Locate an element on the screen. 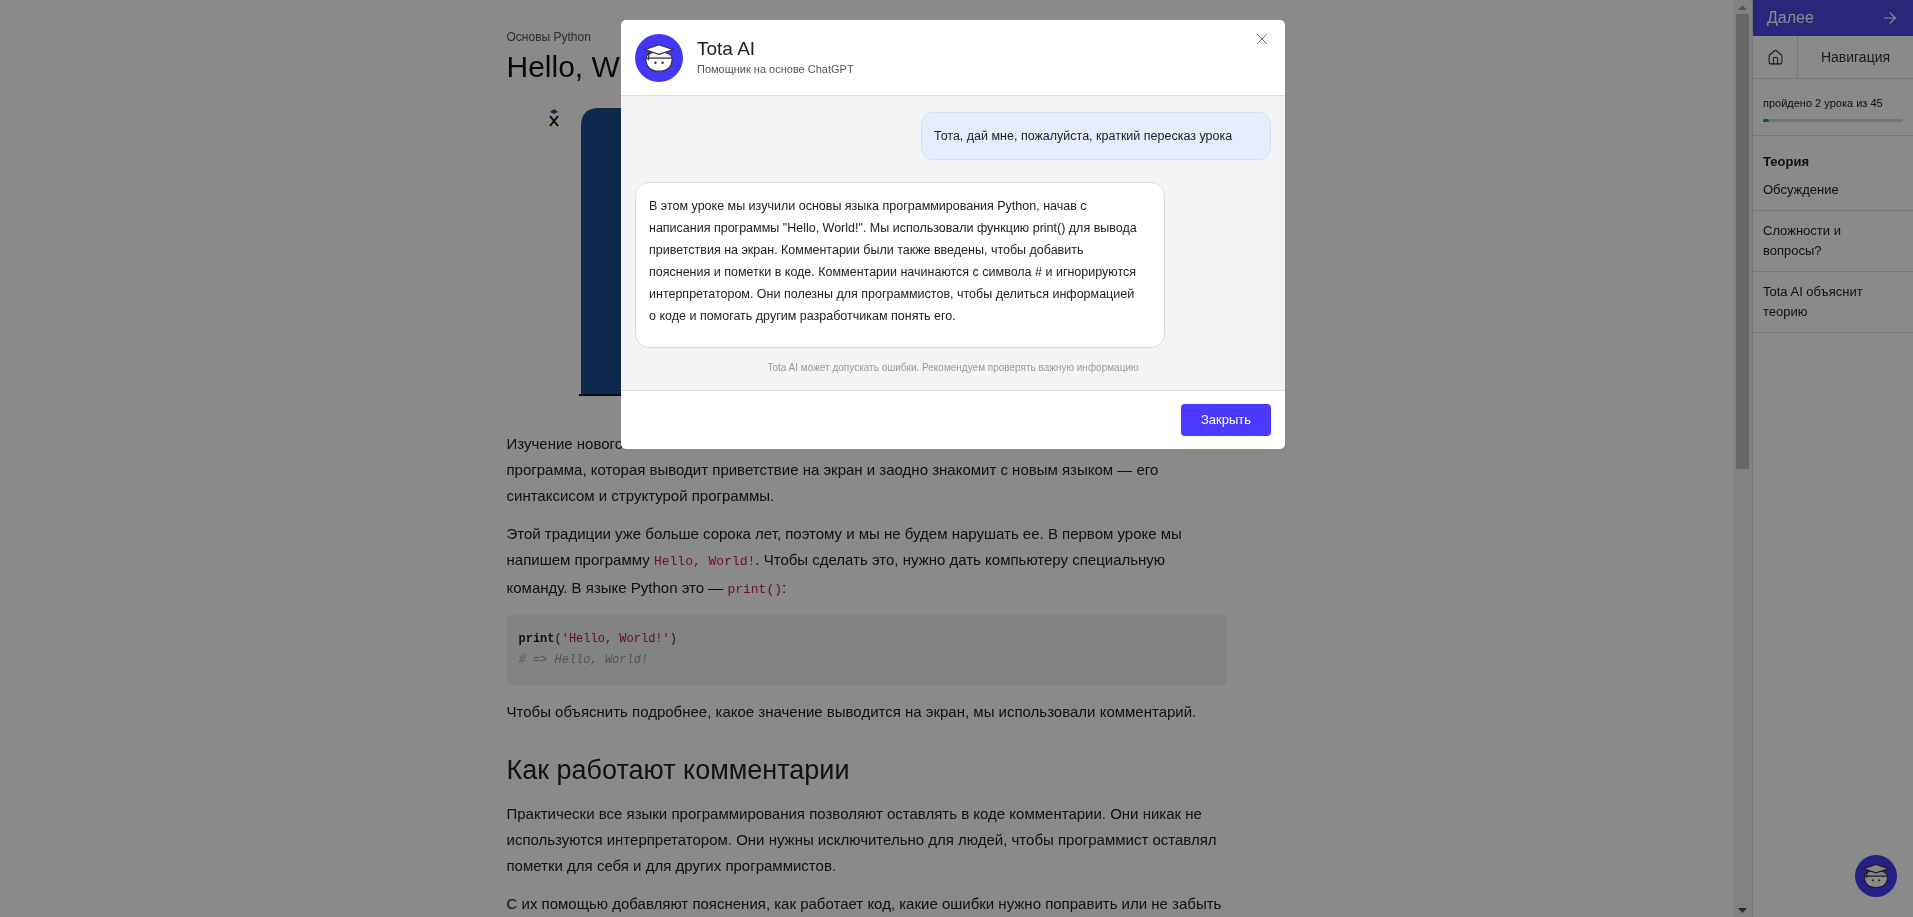  progress-label: пройдено 2 урока из 45 is located at coordinates (1823, 103).